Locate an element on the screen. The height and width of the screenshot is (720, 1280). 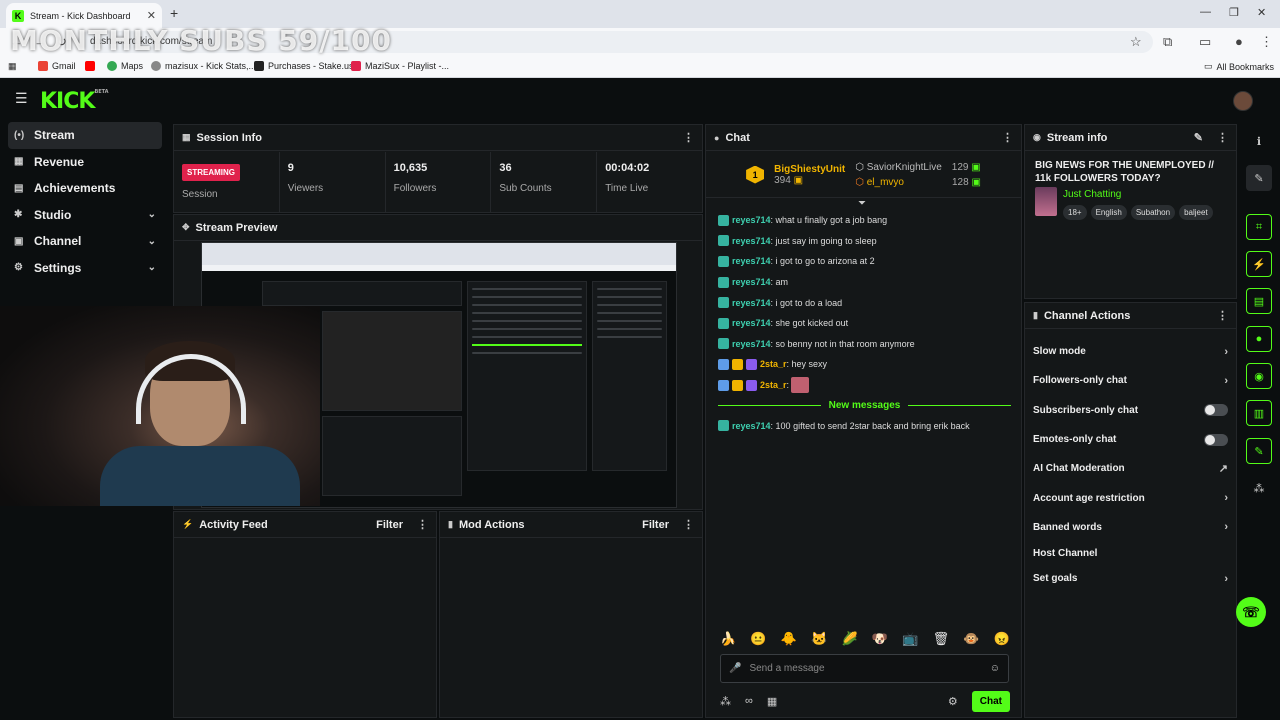
kick-logo: KICKBETA is located at coordinates (74, 101).